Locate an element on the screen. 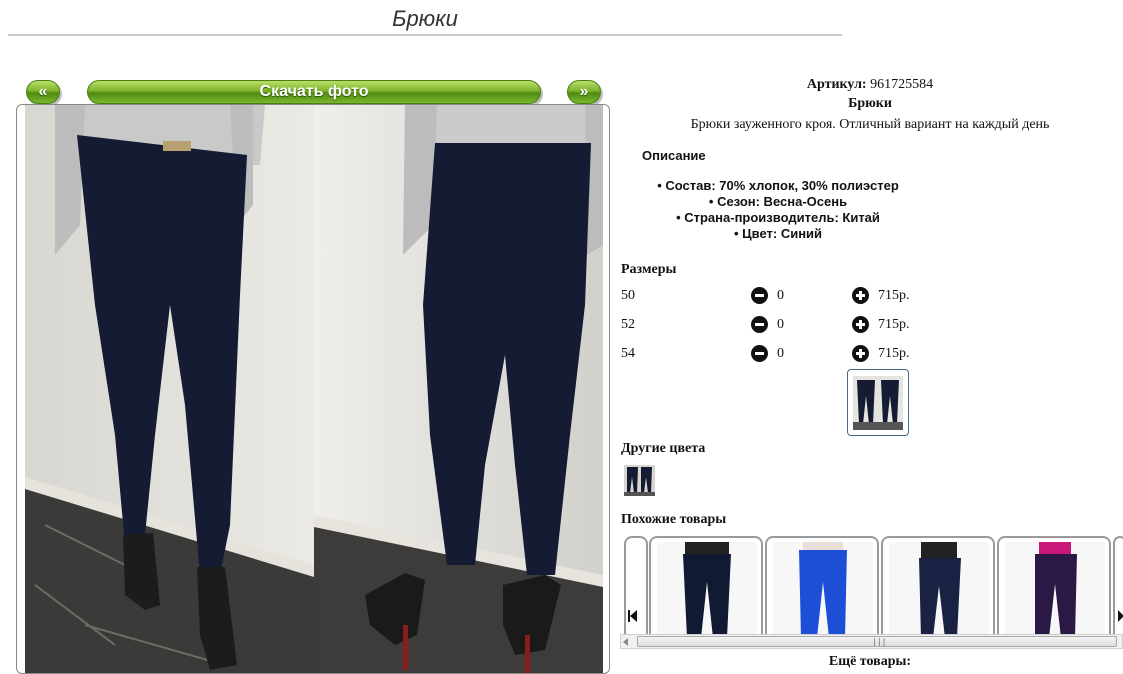  similar-products-heading: Похожие товары is located at coordinates (674, 519).